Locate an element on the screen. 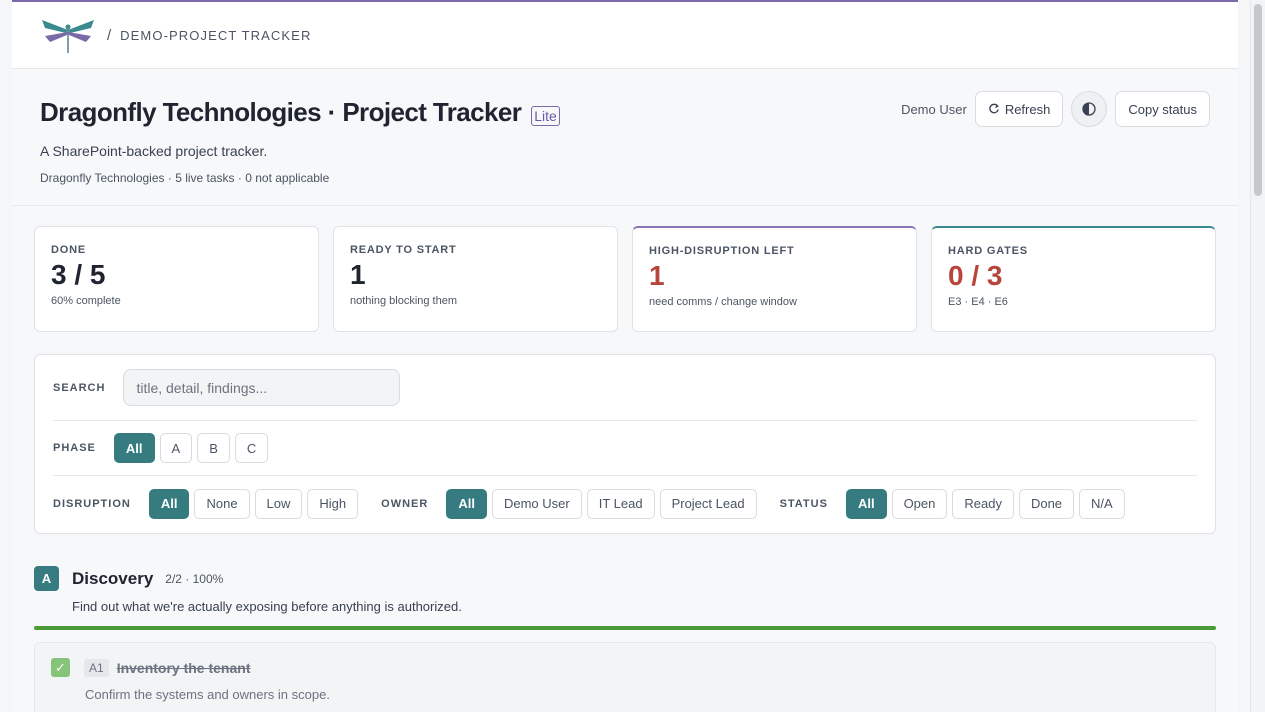  copy-status-button: Copy status is located at coordinates (1162, 109).